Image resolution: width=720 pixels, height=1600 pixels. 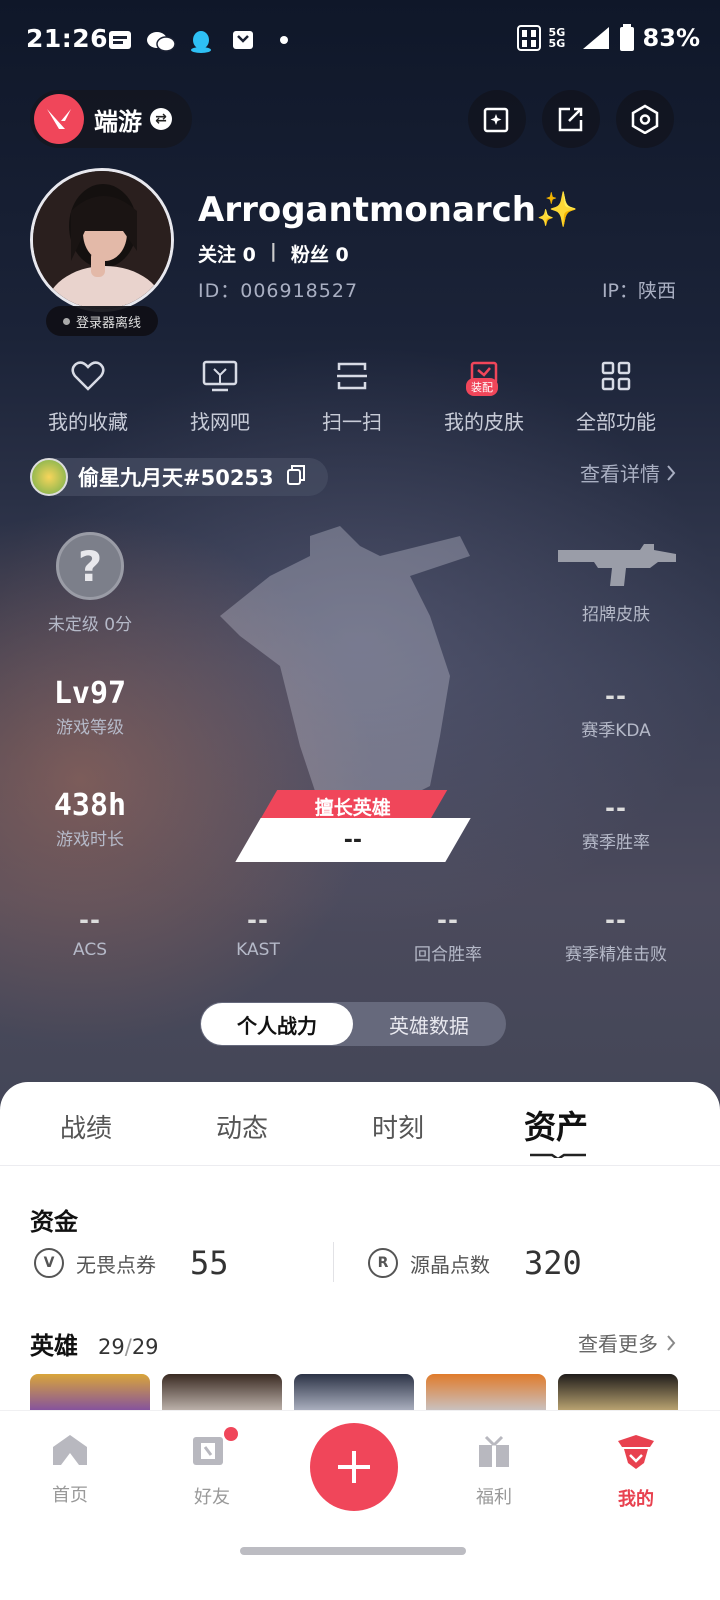 I want to click on nav-friends-label: 好友, so click(x=212, y=1497).